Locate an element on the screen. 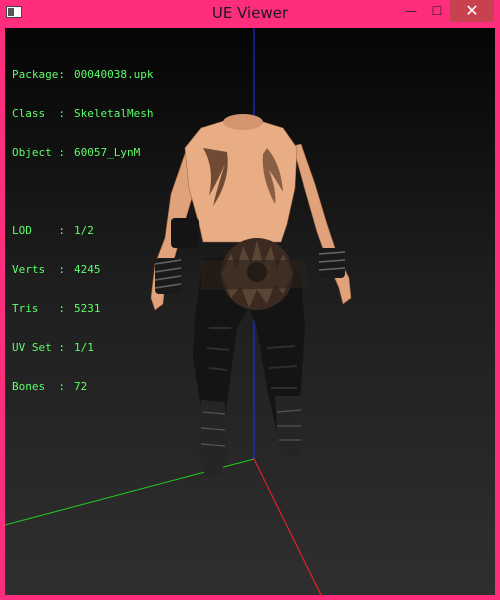 This screenshot has height=600, width=500. title-bar: UE Viewer — ☐ ✕ is located at coordinates (250, 14).